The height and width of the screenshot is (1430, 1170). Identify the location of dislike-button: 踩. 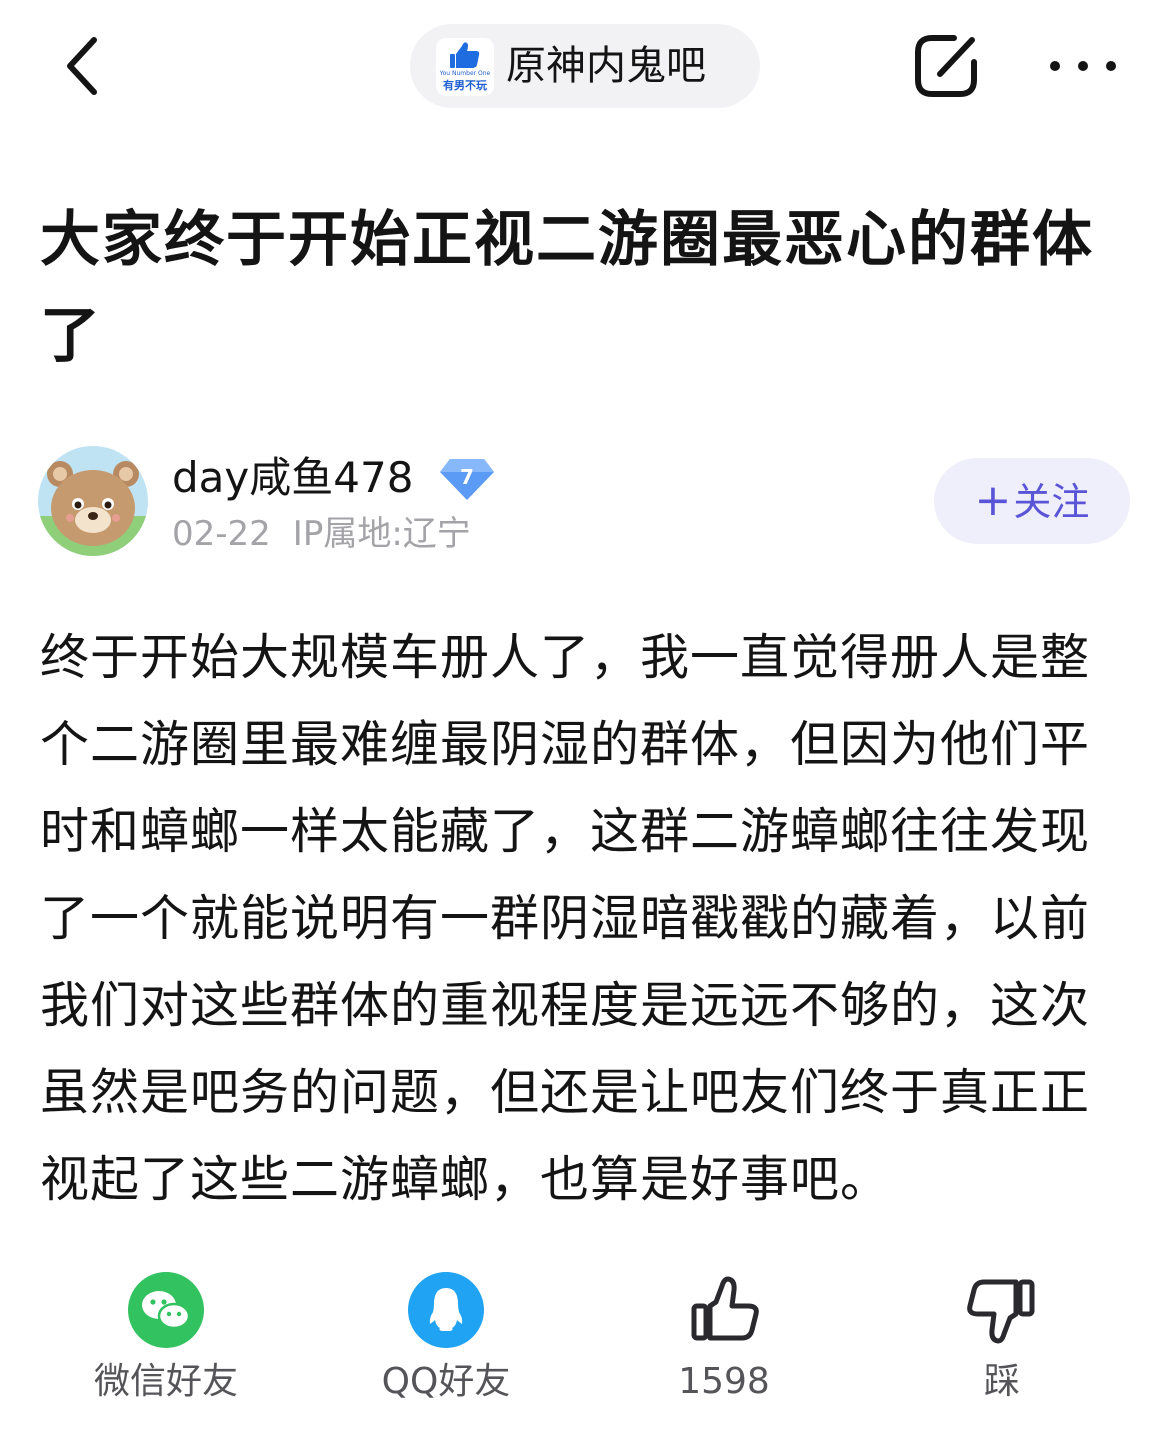
(1002, 1342).